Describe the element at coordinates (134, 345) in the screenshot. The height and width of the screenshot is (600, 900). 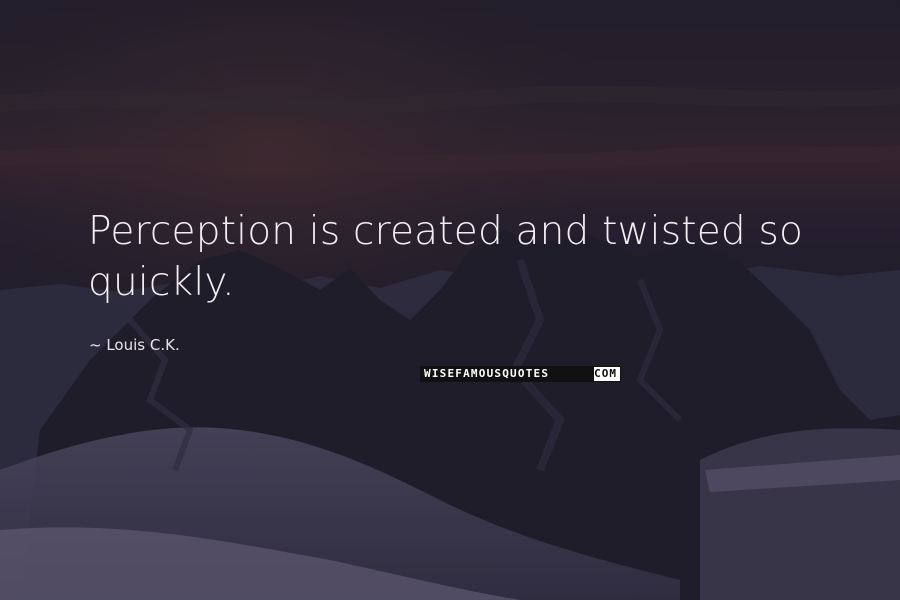
I see `quote-author: ~ Louis C.K.` at that location.